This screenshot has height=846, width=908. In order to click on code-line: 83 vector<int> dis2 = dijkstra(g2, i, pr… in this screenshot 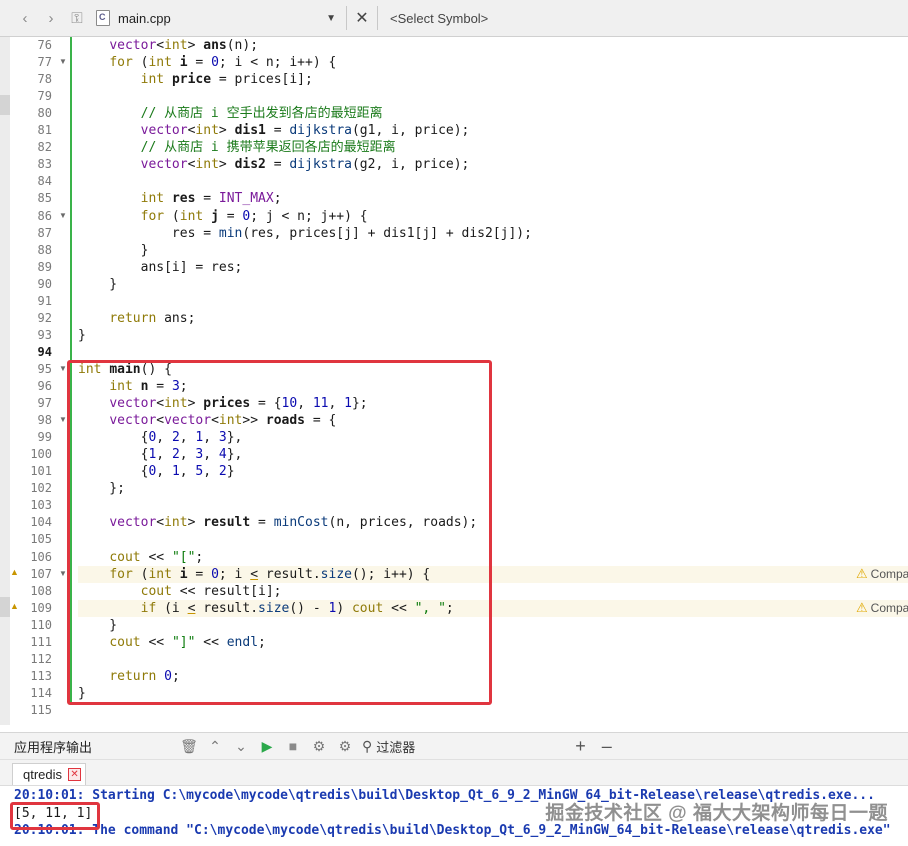, I will do `click(454, 164)`.